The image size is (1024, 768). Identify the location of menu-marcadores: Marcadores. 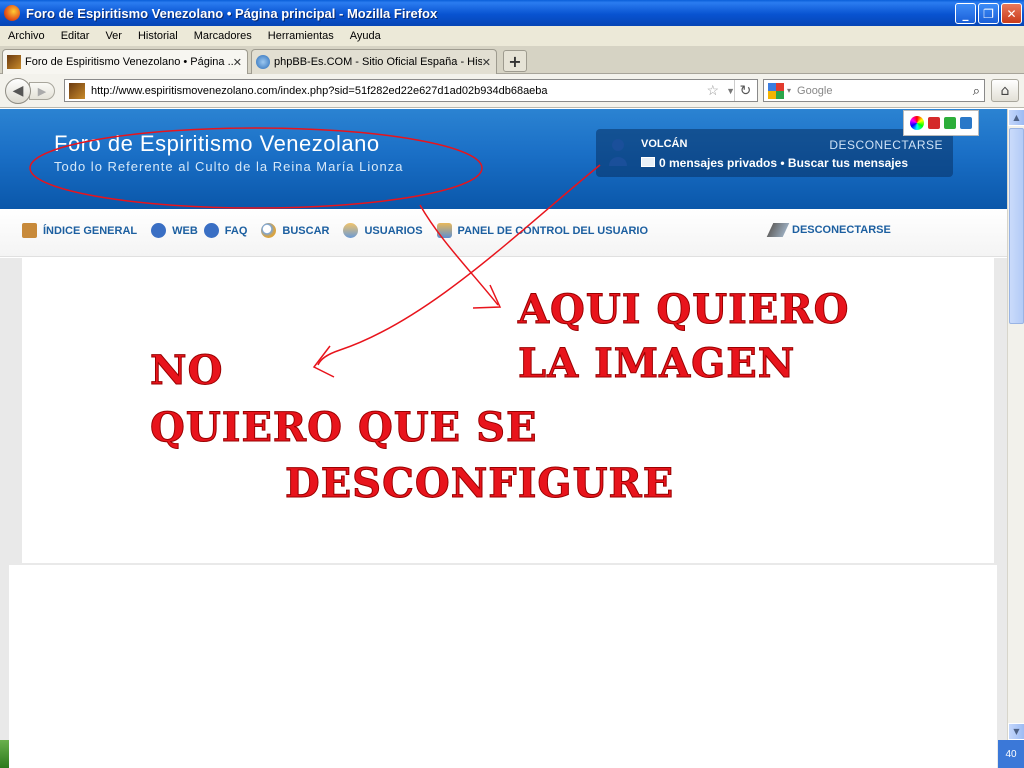
(223, 36).